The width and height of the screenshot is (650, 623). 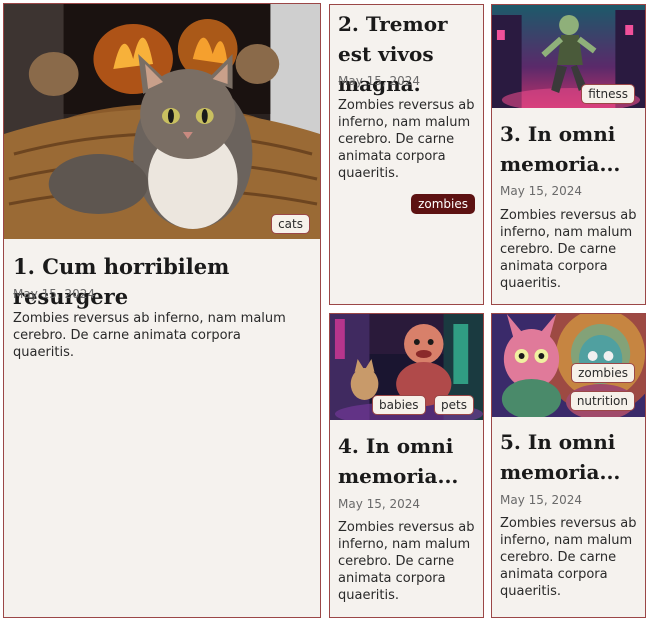 I want to click on tag-pets: pets, so click(x=454, y=405).